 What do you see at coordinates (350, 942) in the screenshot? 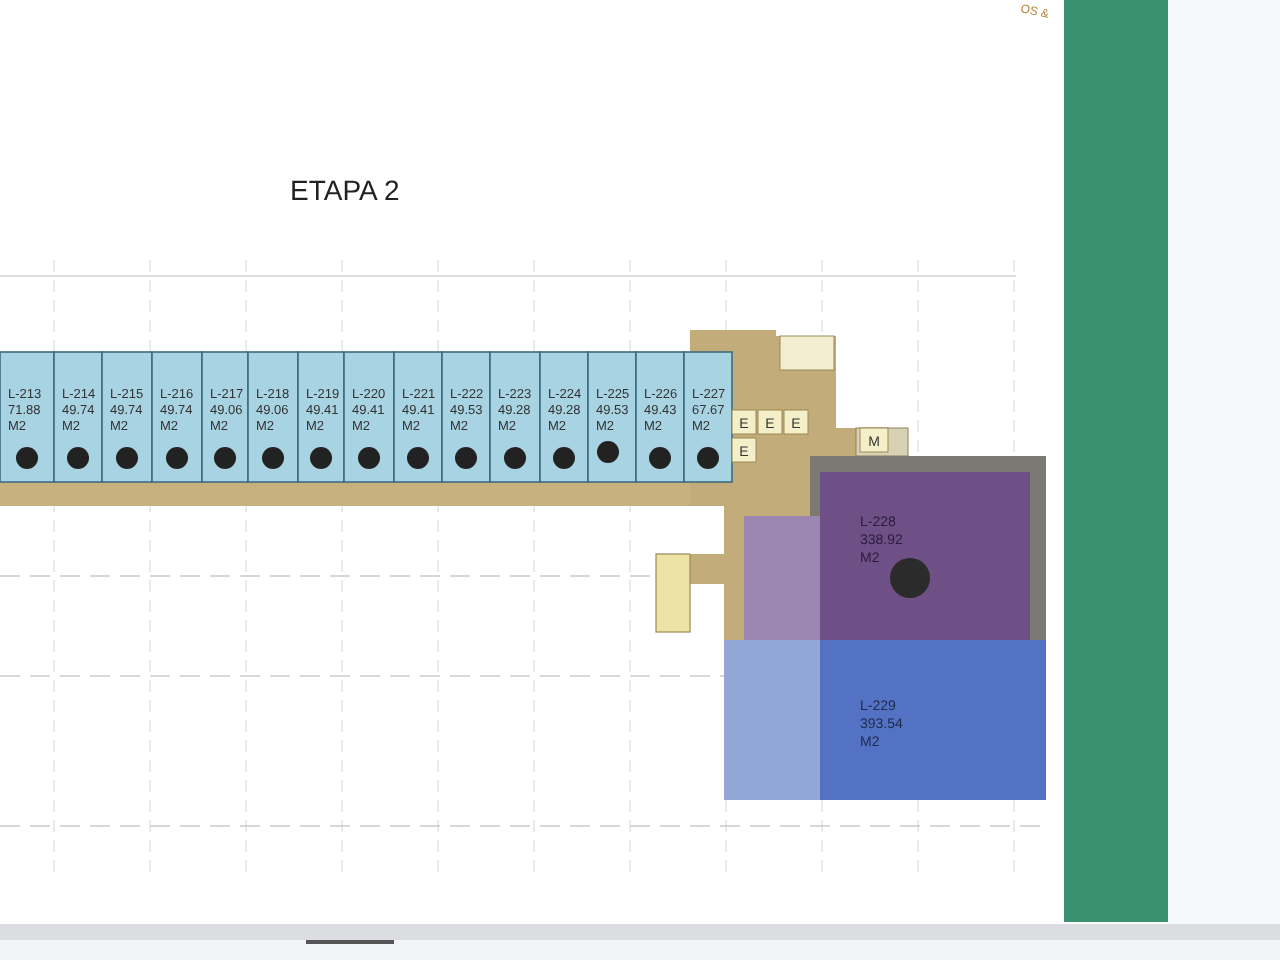
I see `scrollbar-thumb` at bounding box center [350, 942].